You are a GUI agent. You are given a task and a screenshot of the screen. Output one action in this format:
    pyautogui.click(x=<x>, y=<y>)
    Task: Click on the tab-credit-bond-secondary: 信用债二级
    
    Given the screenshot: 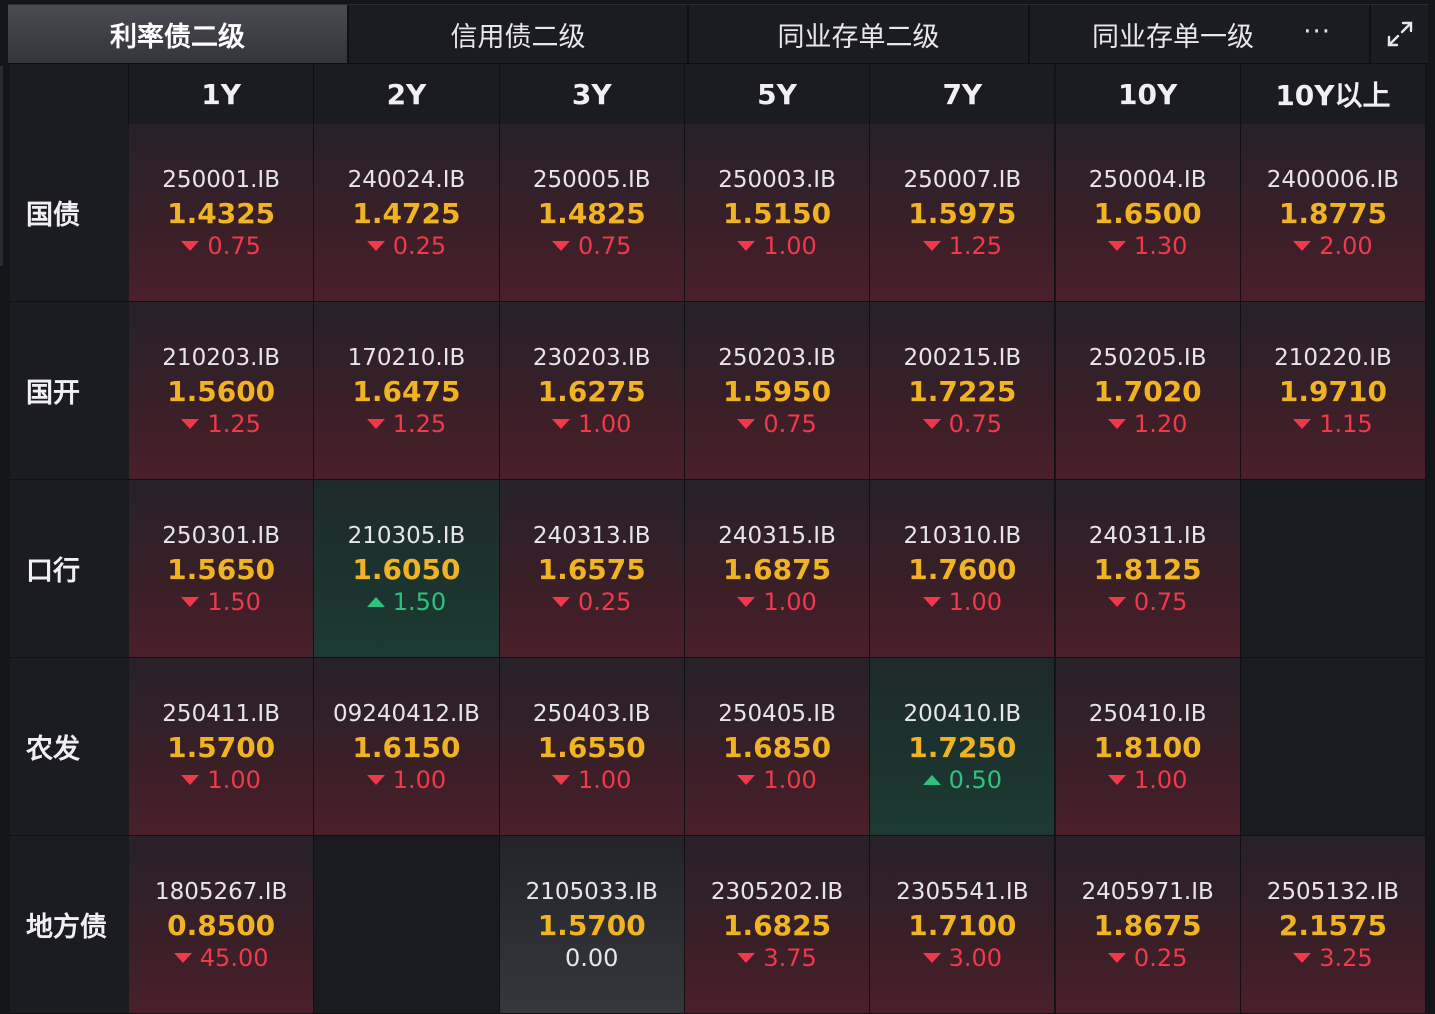 What is the action you would take?
    pyautogui.click(x=519, y=34)
    